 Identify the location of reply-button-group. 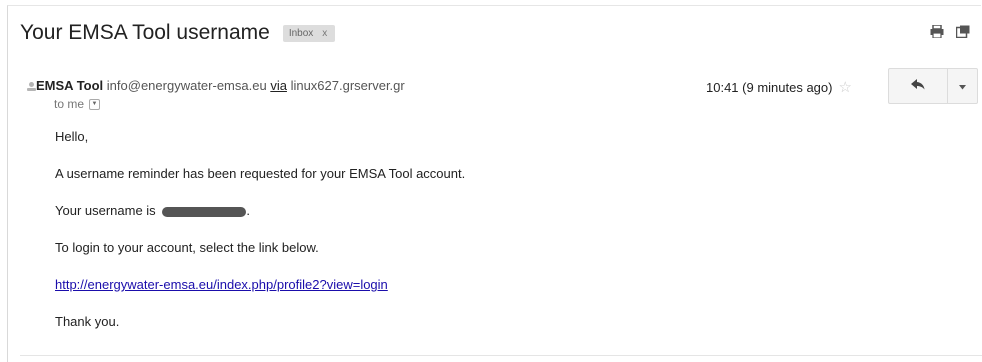
(933, 86).